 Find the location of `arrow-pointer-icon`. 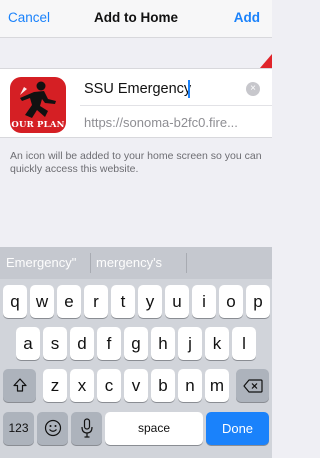

arrow-pointer-icon is located at coordinates (266, 61).